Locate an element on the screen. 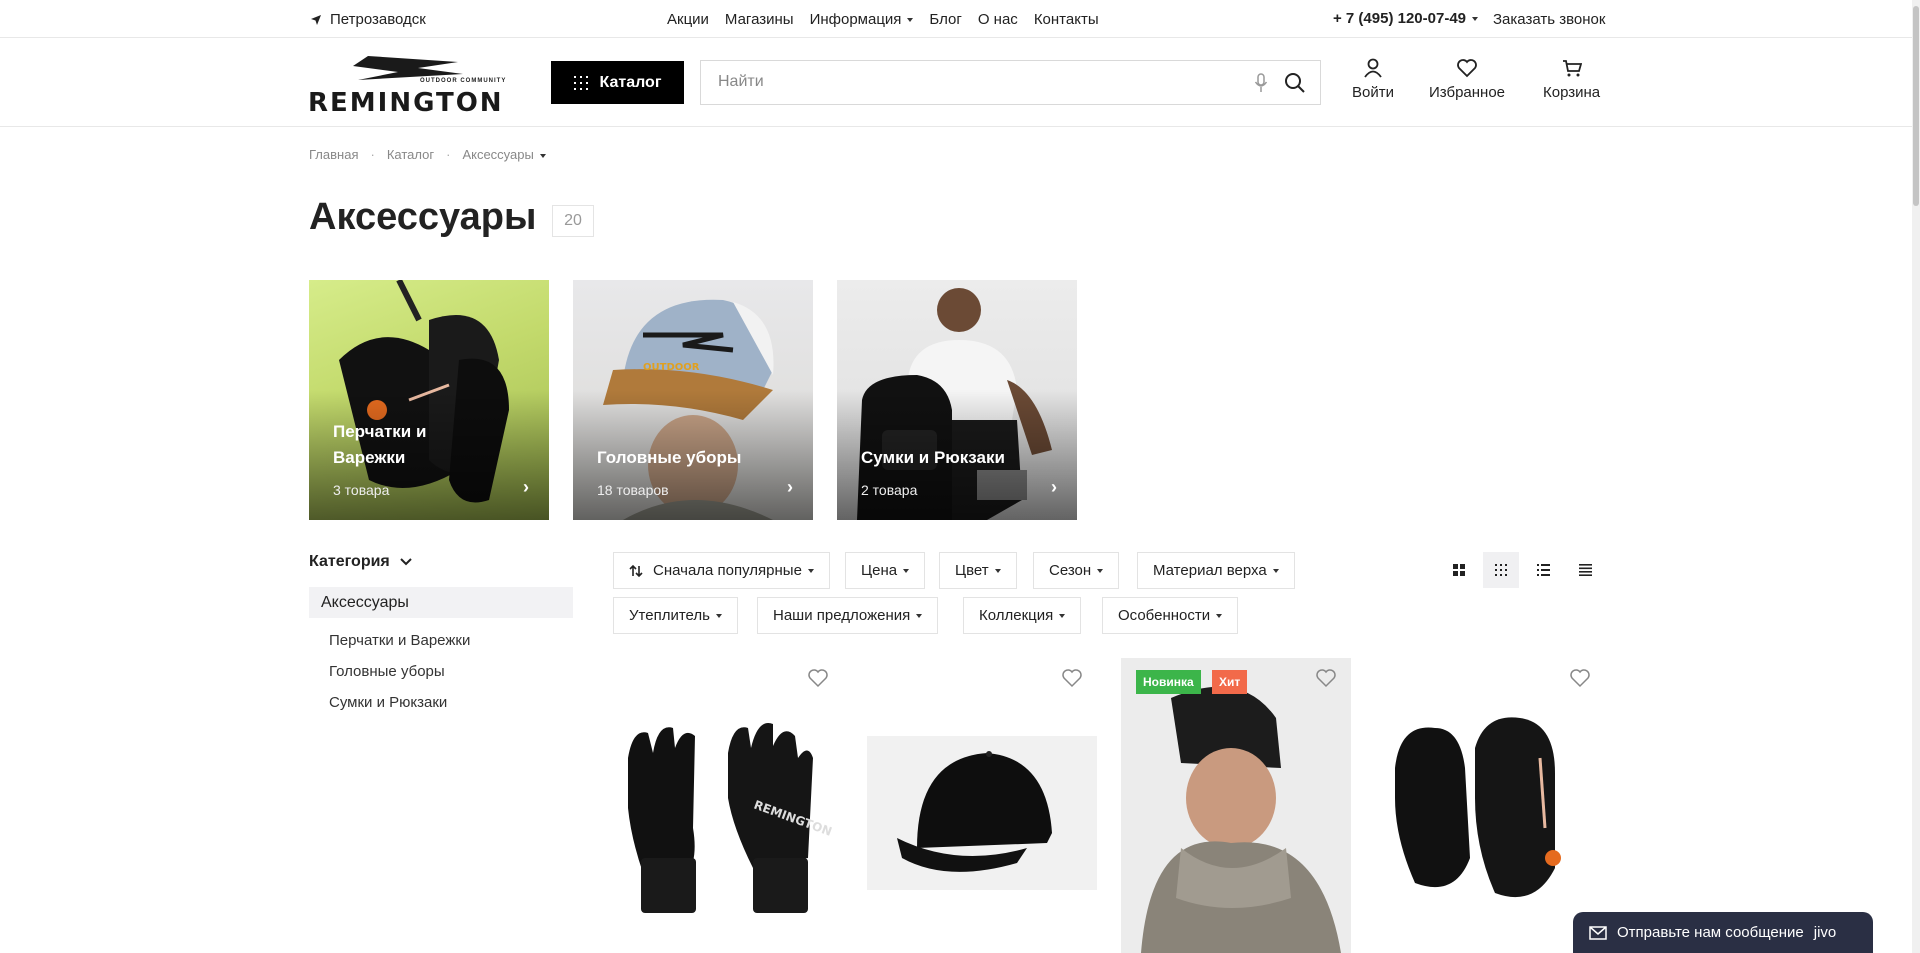  filter-price: Цена is located at coordinates (885, 570).